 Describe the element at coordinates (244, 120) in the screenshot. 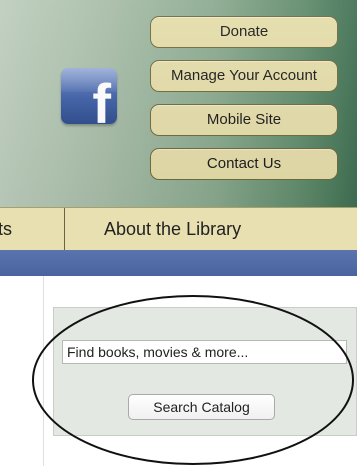

I see `mobile-site-button: Mobile Site` at that location.